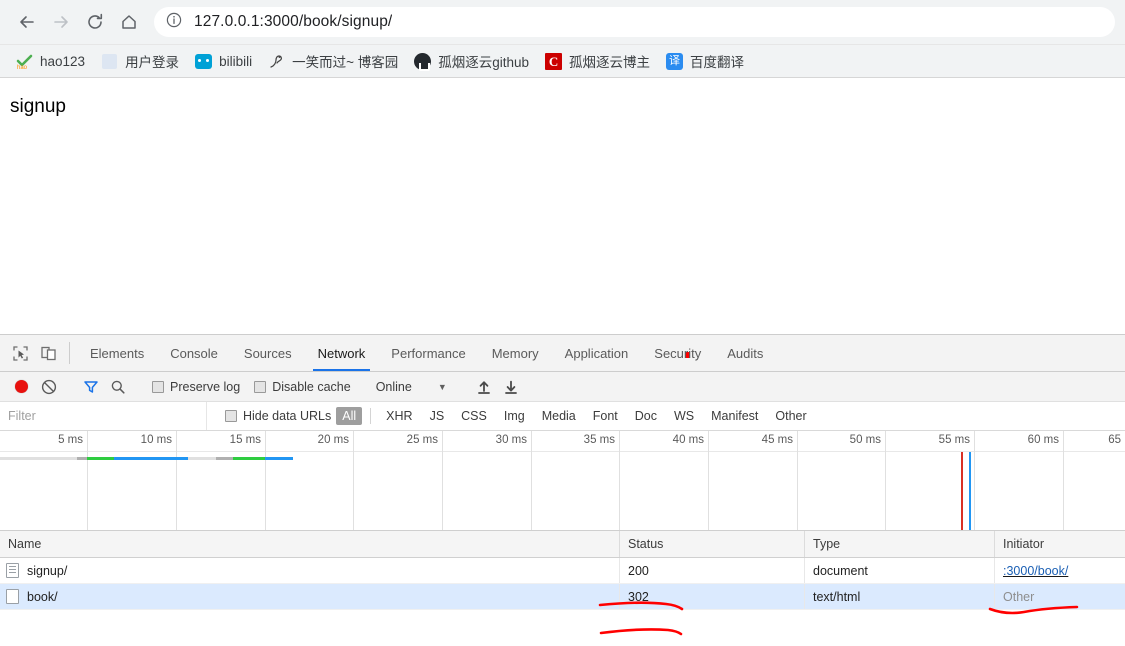 This screenshot has height=646, width=1125. I want to click on column-header-initiator: Initiator, so click(1060, 544).